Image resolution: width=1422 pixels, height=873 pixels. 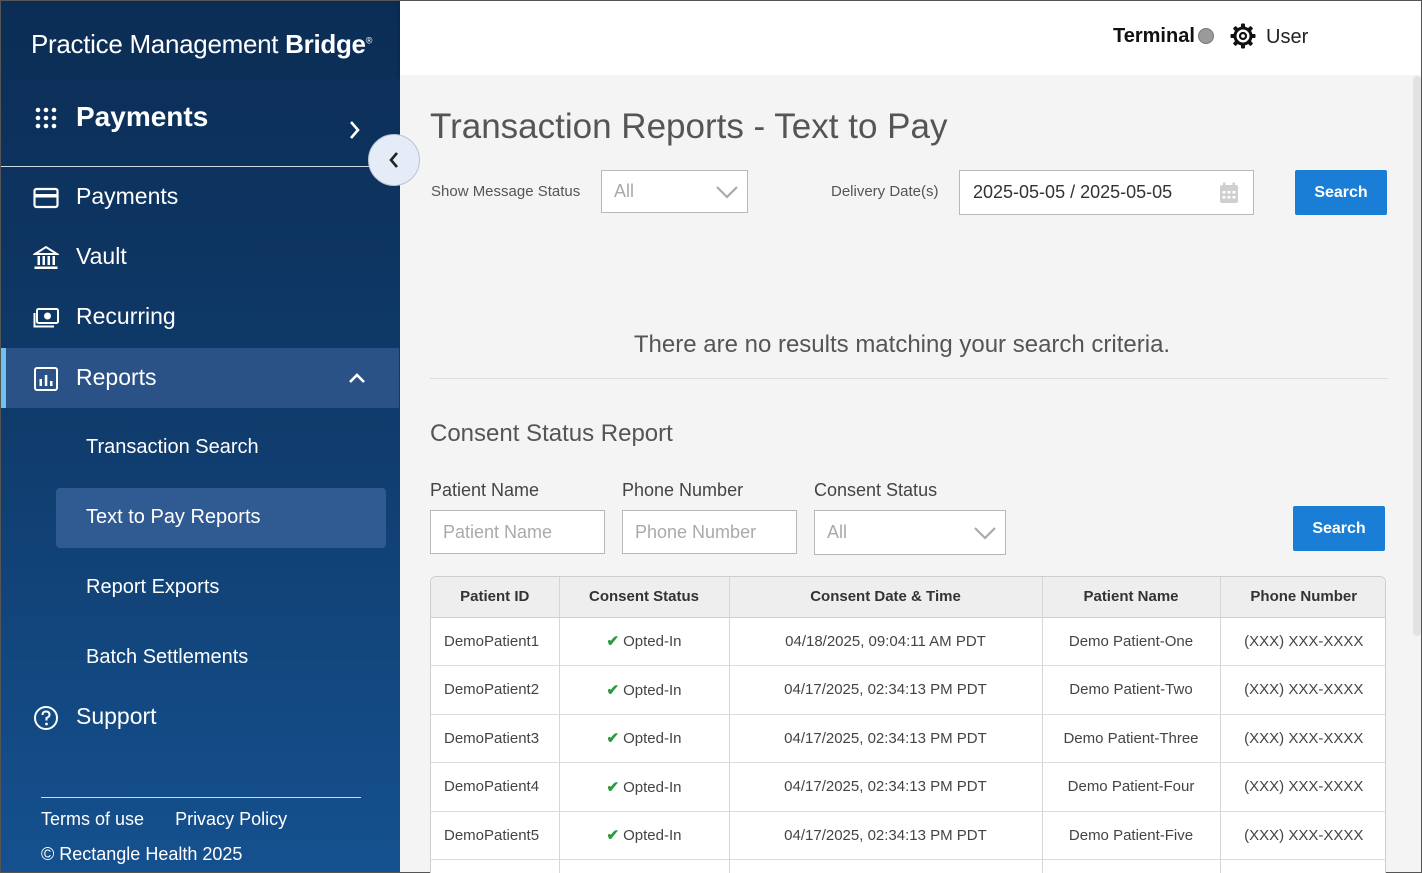 I want to click on column-header: Consent Date & Time, so click(x=886, y=597).